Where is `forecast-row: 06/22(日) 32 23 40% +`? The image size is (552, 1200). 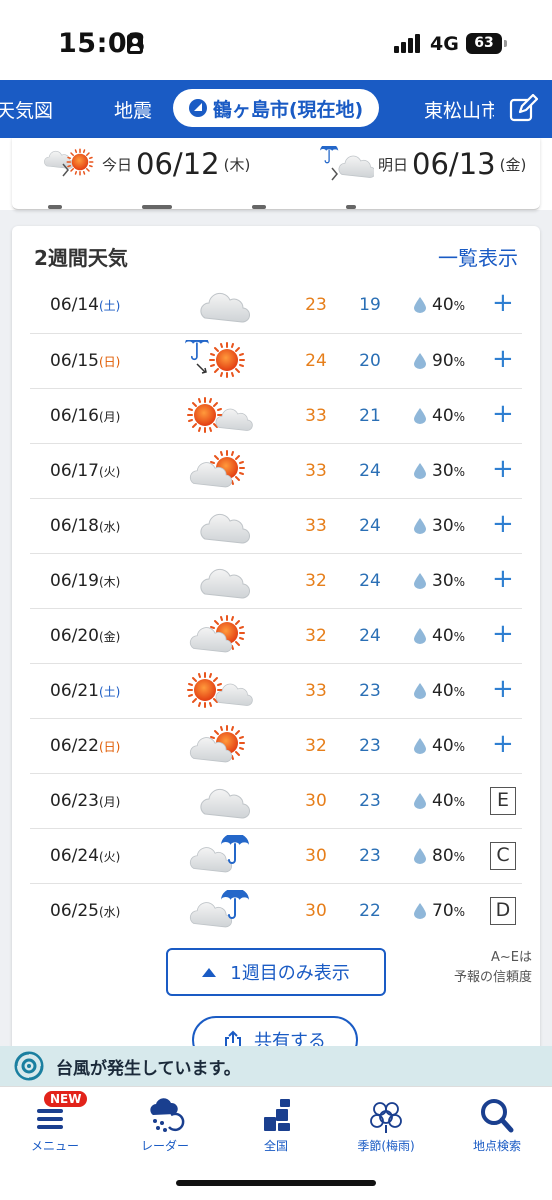 forecast-row: 06/22(日) 32 23 40% + is located at coordinates (276, 745).